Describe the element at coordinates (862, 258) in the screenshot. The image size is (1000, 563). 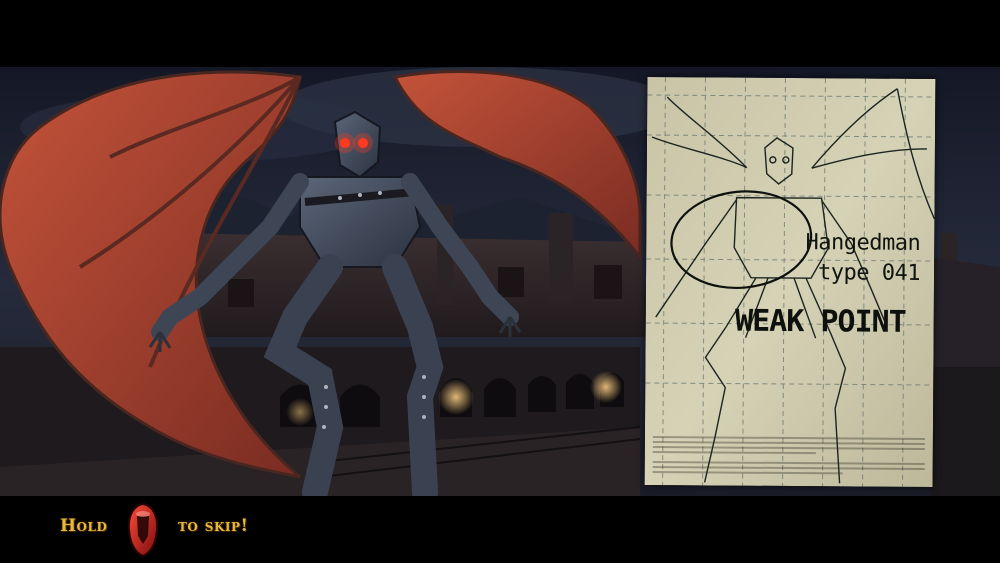
I see `enemy-name: Hangedman type 041` at that location.